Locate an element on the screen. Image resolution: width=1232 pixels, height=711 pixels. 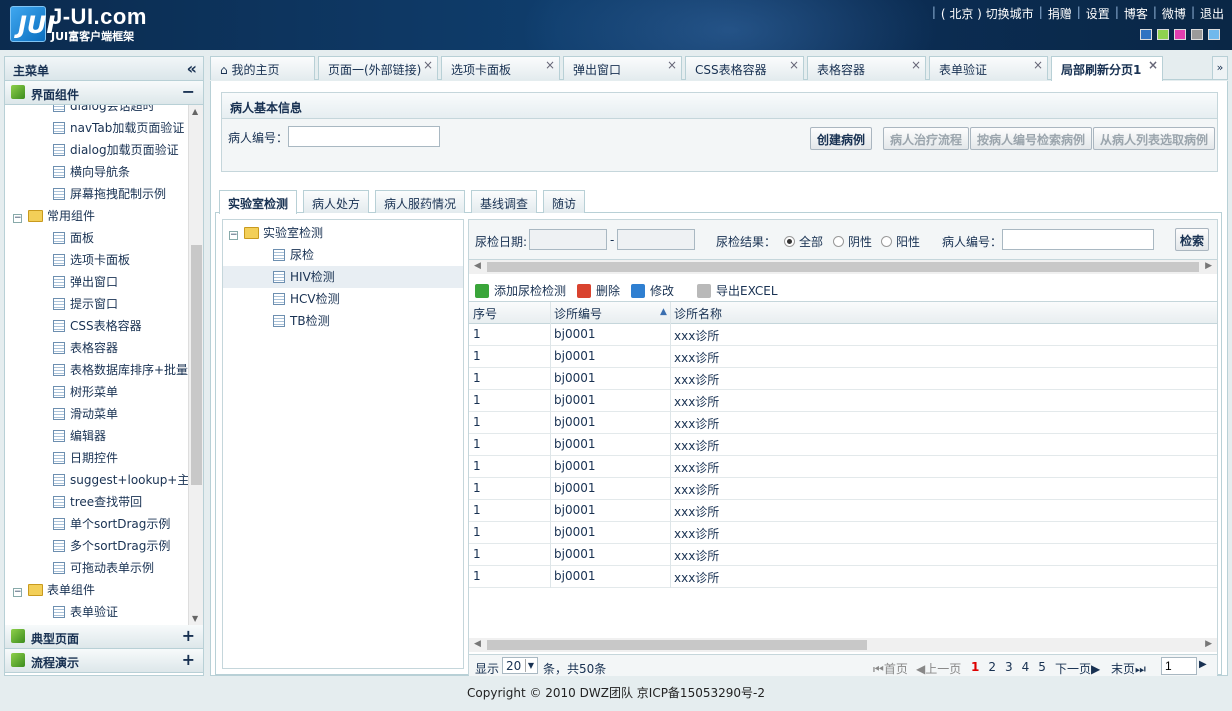
delete-button: 删除 is located at coordinates (598, 290).